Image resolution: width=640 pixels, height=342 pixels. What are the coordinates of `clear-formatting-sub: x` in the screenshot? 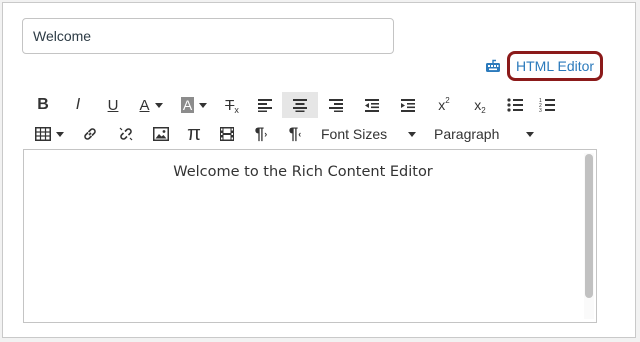 It's located at (236, 110).